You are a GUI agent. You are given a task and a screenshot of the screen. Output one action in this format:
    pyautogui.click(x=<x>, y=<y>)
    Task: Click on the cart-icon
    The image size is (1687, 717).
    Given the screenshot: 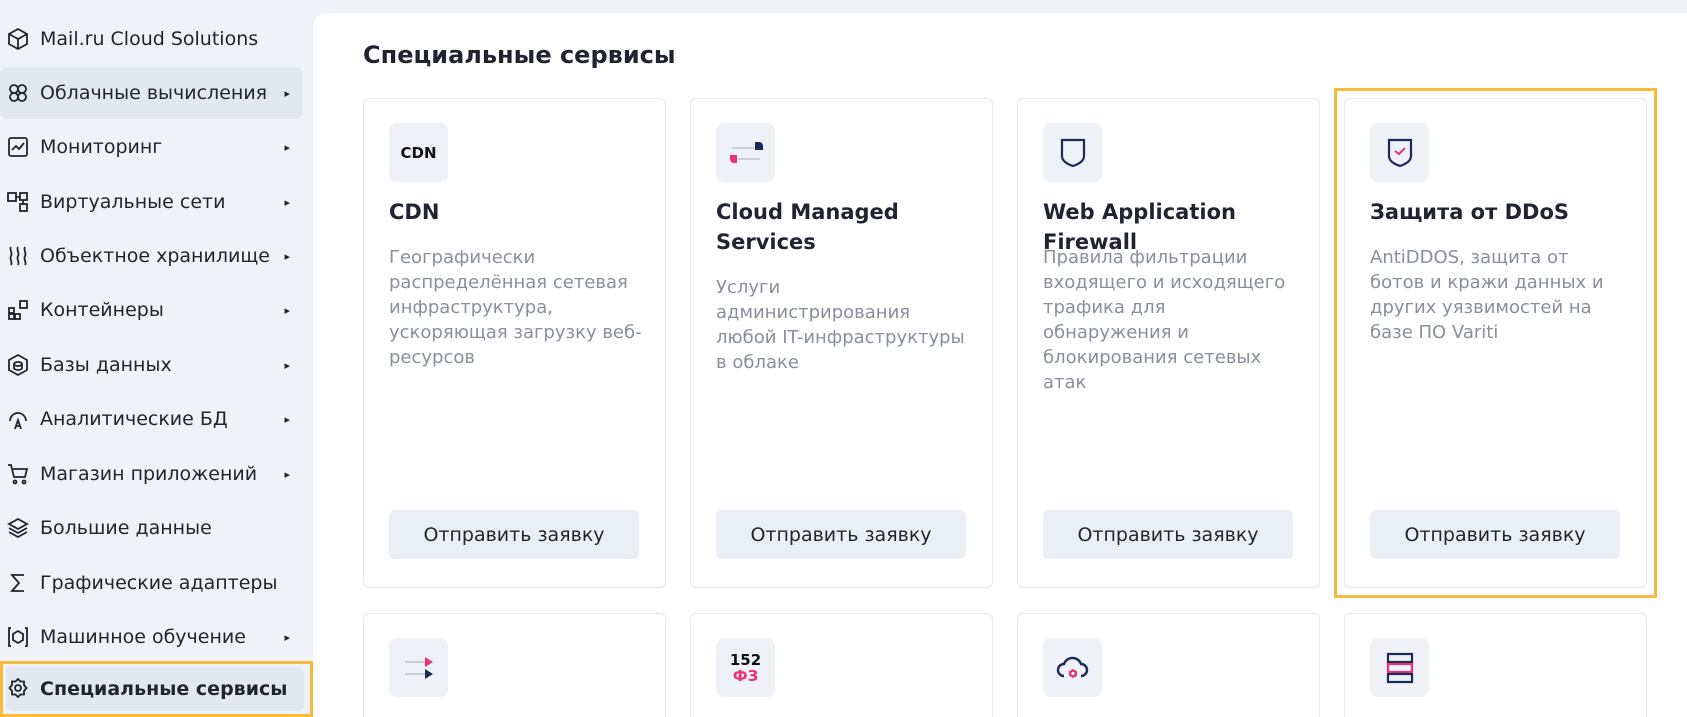 What is the action you would take?
    pyautogui.click(x=18, y=474)
    